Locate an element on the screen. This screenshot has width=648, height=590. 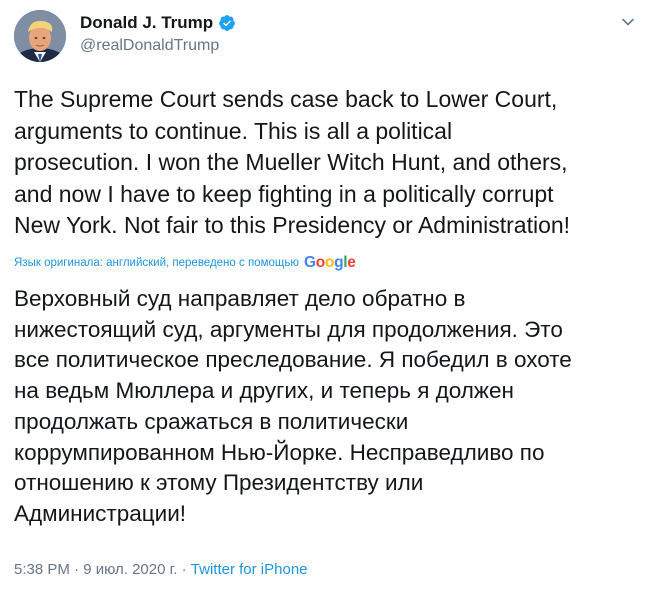
tweet-menu-button is located at coordinates (628, 22).